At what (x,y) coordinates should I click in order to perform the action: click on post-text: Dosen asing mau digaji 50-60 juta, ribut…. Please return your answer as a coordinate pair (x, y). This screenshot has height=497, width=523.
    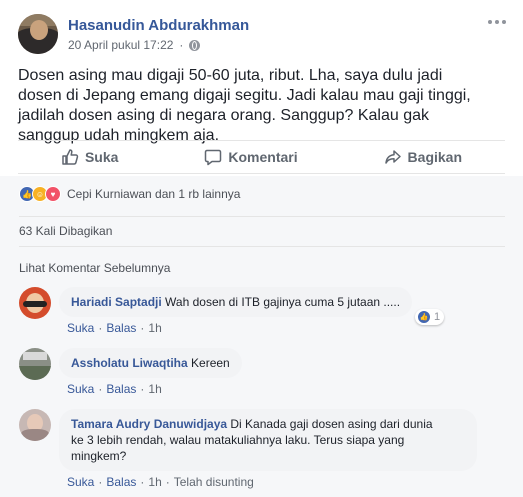
    Looking at the image, I should click on (244, 105).